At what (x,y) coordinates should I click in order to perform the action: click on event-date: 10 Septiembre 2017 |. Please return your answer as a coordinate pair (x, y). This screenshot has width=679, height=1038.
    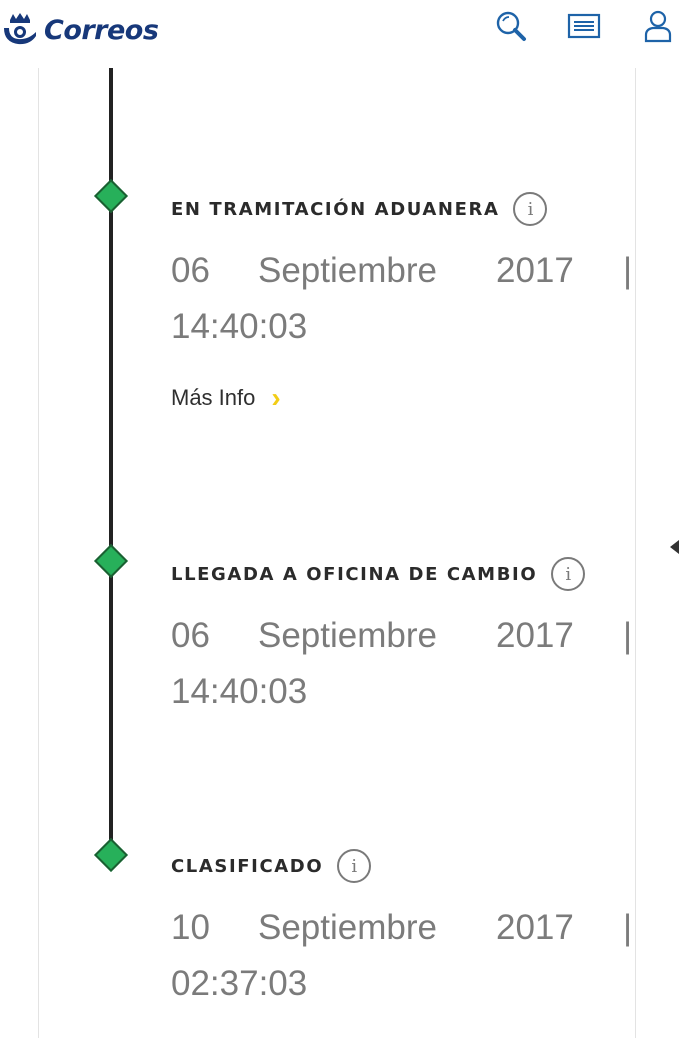
    Looking at the image, I should click on (402, 928).